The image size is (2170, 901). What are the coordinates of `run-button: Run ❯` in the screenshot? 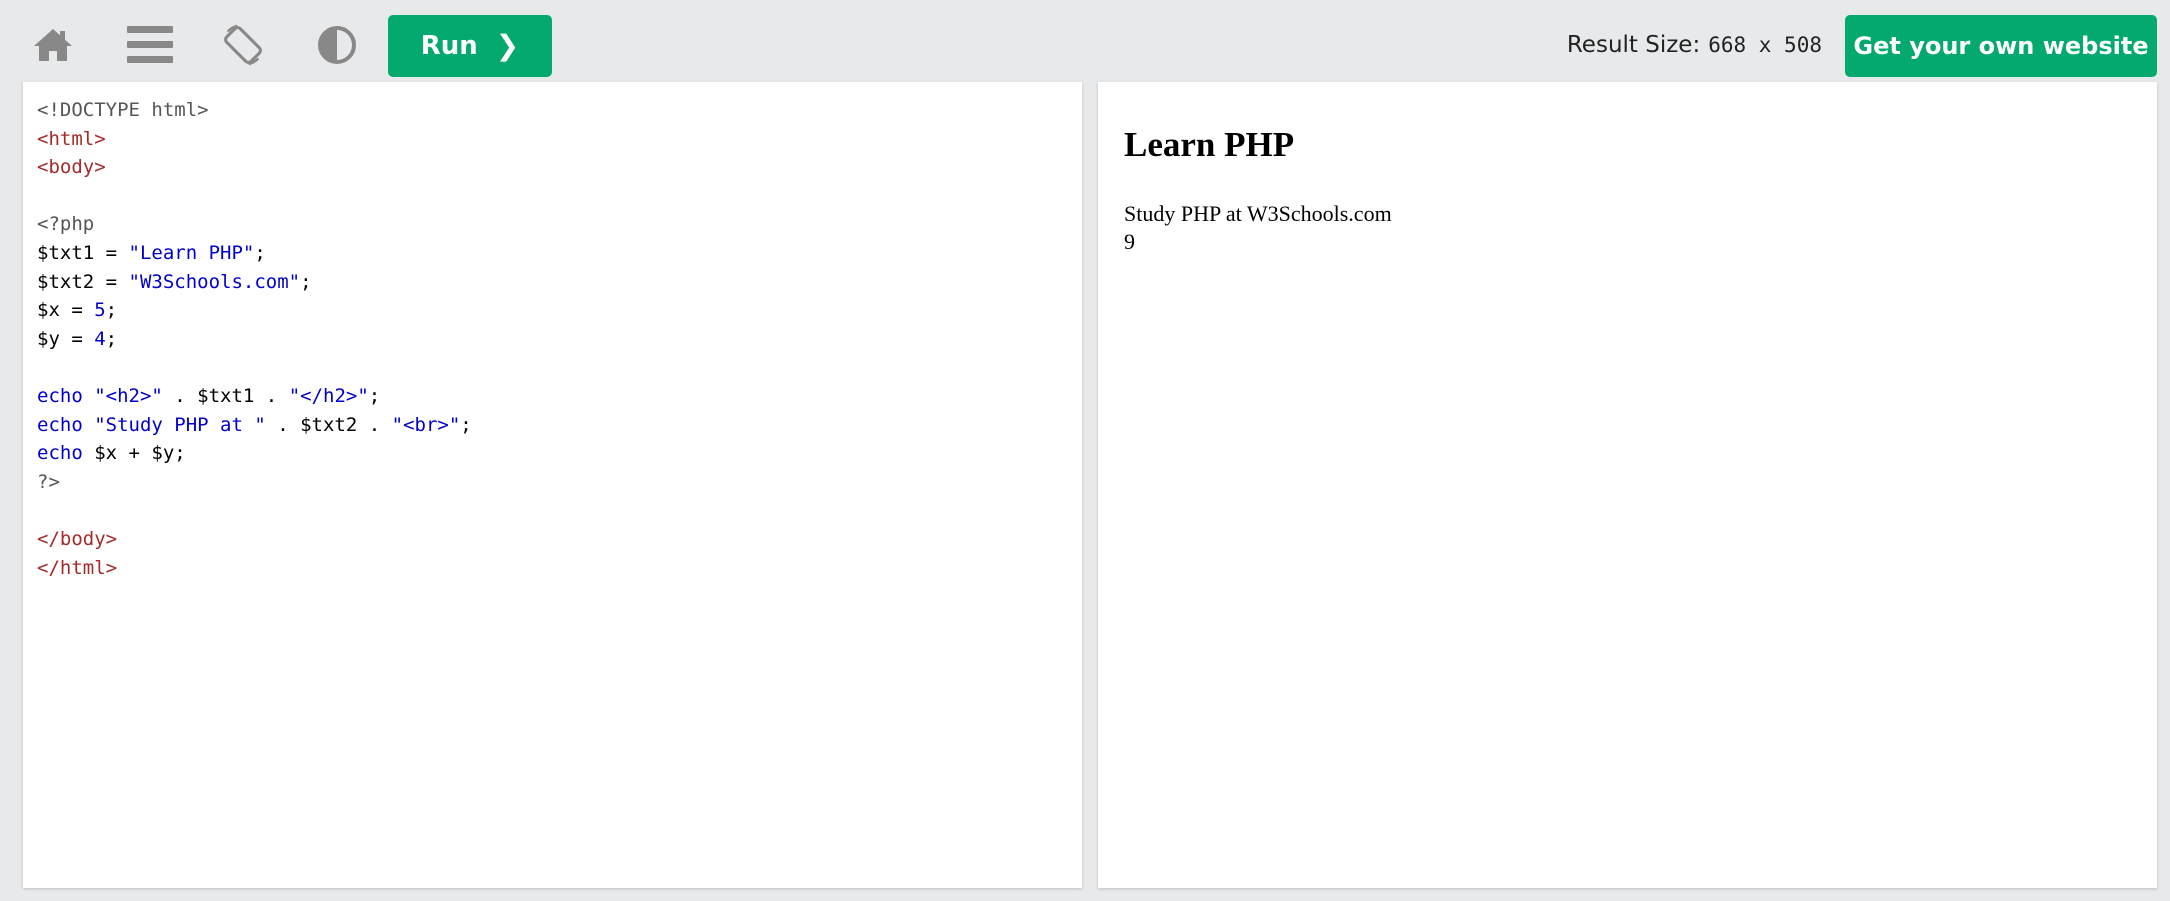 It's located at (470, 46).